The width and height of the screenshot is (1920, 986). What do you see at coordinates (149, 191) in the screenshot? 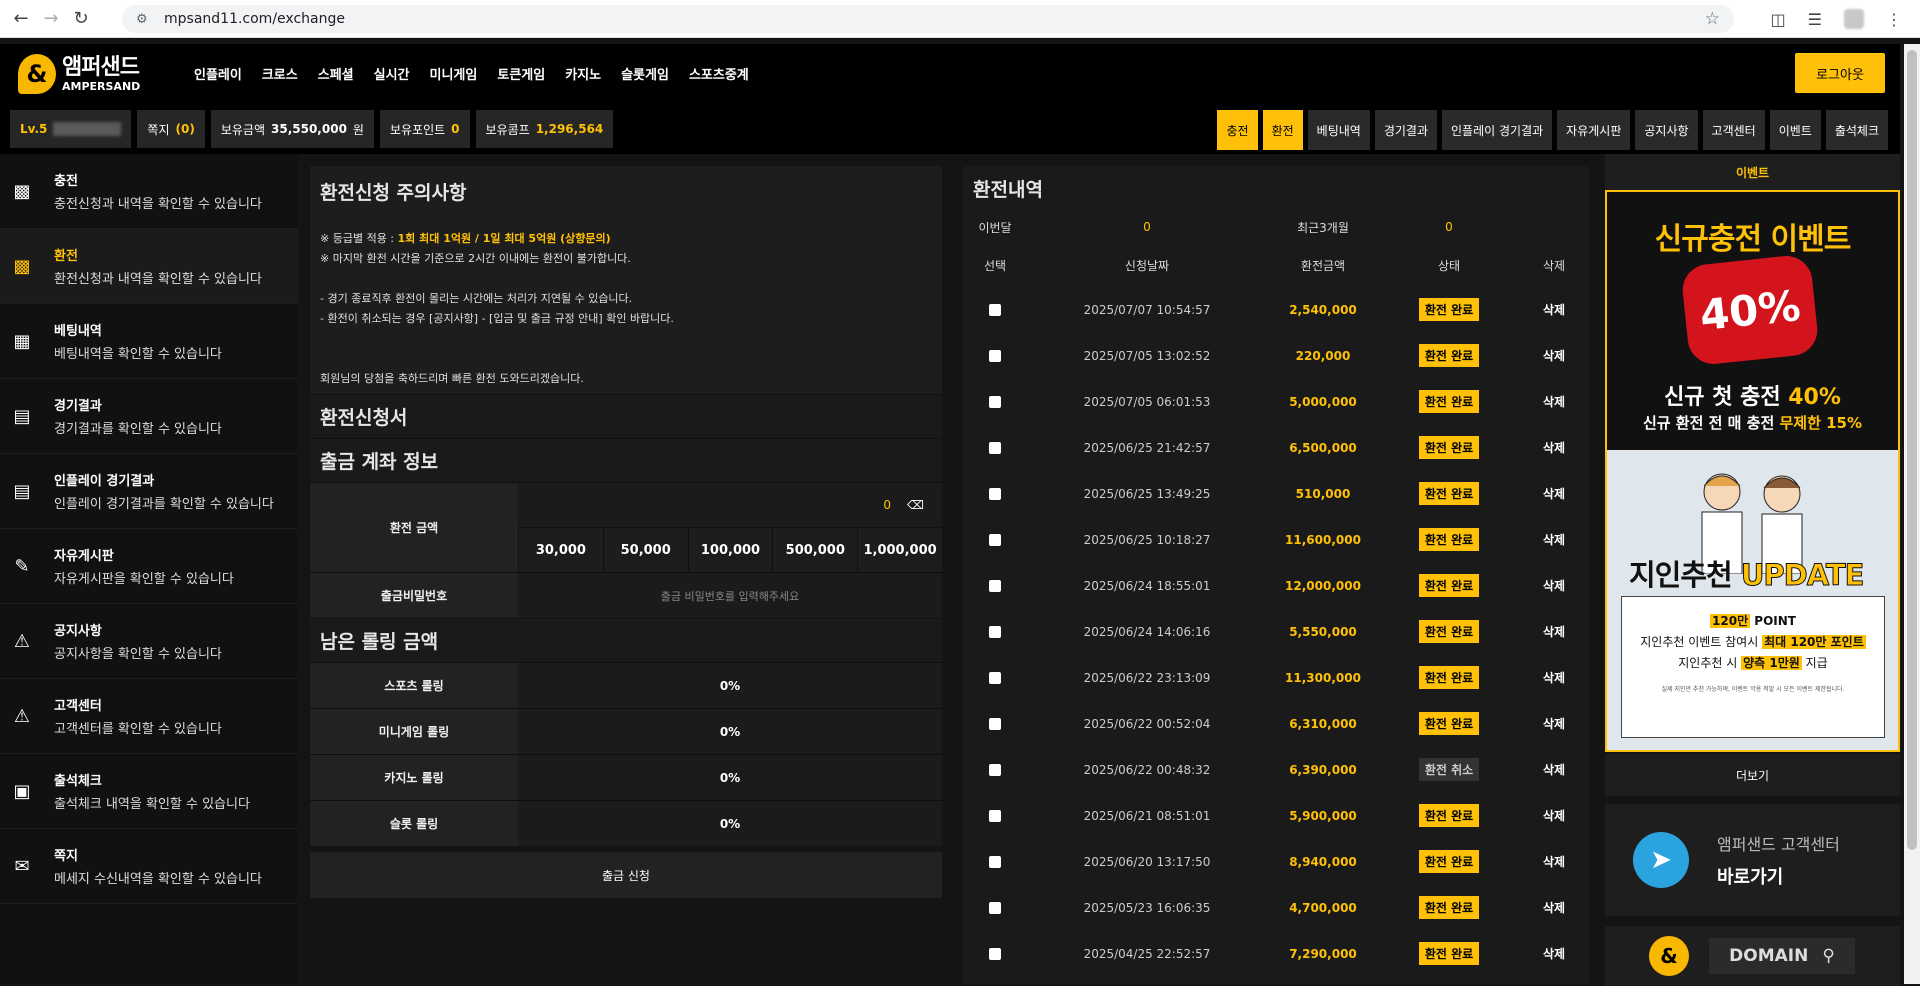
I see `sidebar-item-deposit: ▩ 충전 충전신청과 내역을 확인할 수 있습니다` at bounding box center [149, 191].